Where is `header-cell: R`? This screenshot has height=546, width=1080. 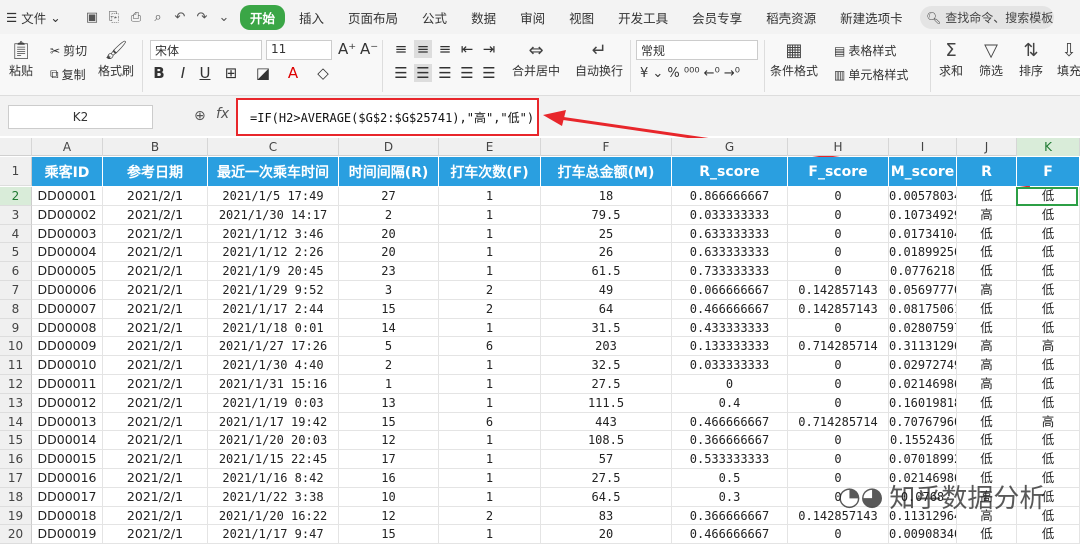 header-cell: R is located at coordinates (987, 171).